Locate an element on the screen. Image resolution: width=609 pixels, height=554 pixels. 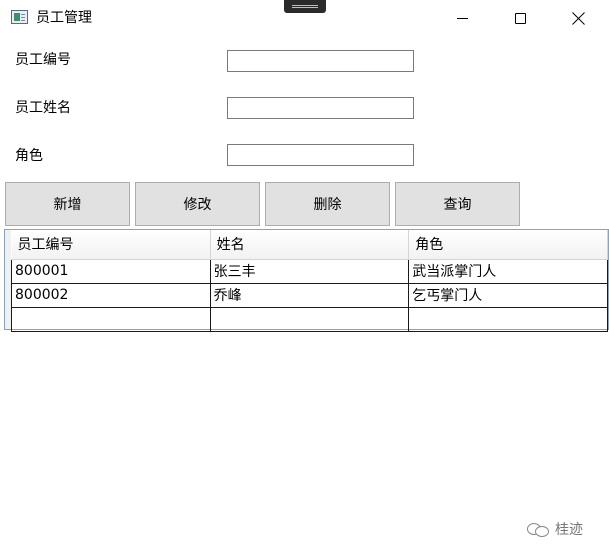
column-header-role: 角色 is located at coordinates (508, 245).